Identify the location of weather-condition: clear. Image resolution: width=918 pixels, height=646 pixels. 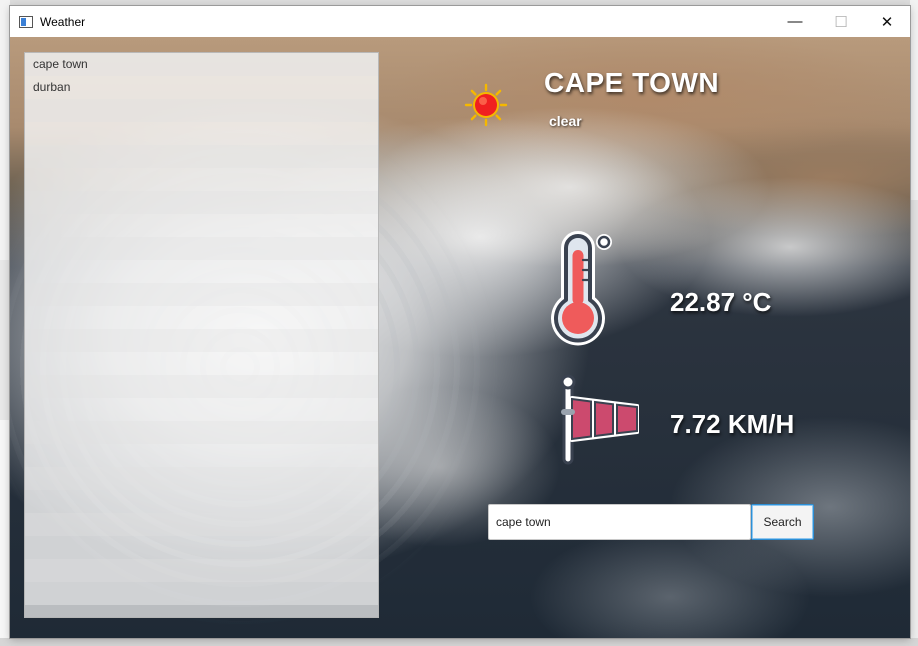
(565, 121).